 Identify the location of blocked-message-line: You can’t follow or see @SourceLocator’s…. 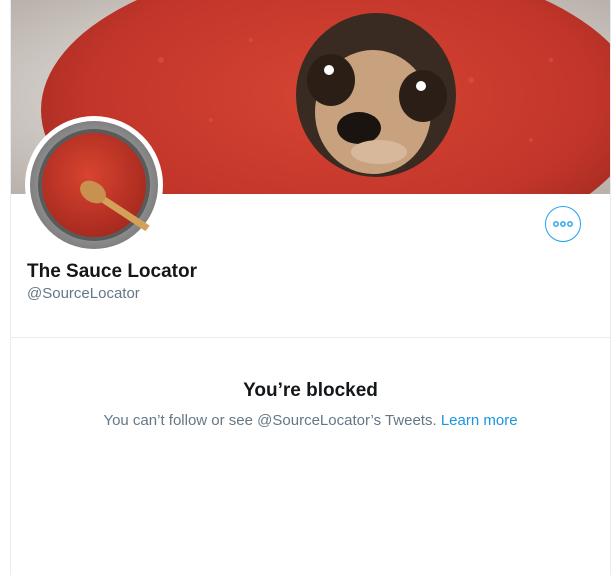
(310, 421).